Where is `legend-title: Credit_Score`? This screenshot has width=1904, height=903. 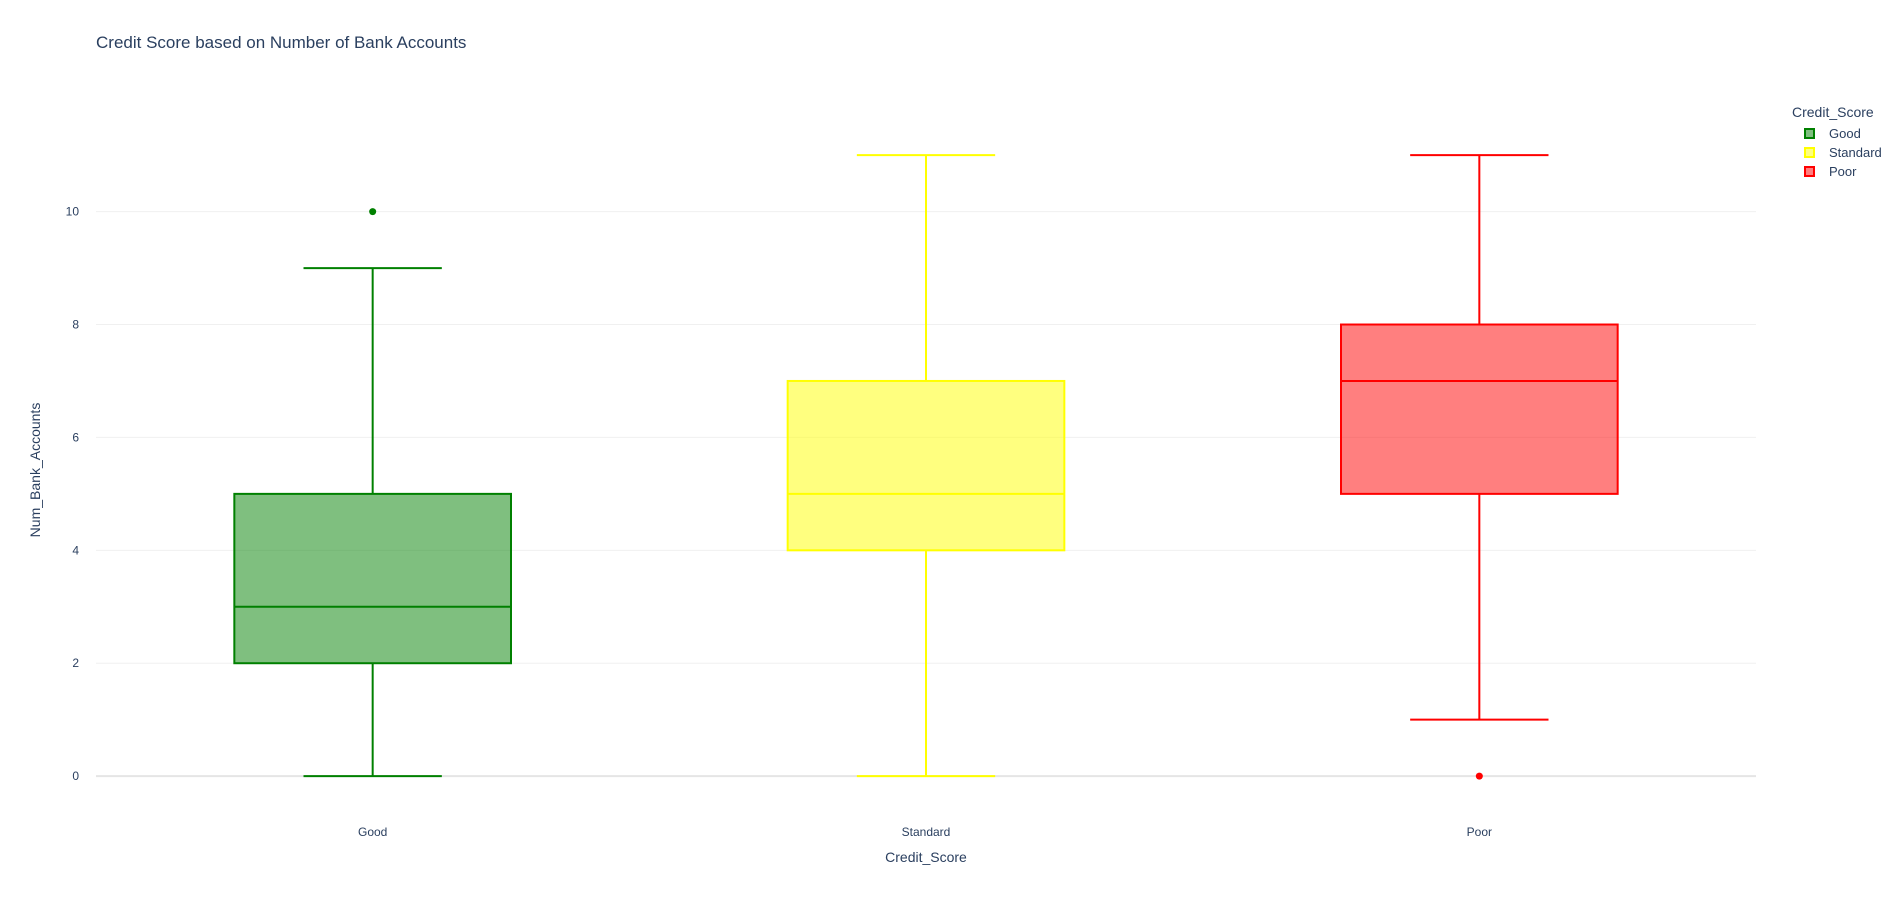
legend-title: Credit_Score is located at coordinates (1833, 112).